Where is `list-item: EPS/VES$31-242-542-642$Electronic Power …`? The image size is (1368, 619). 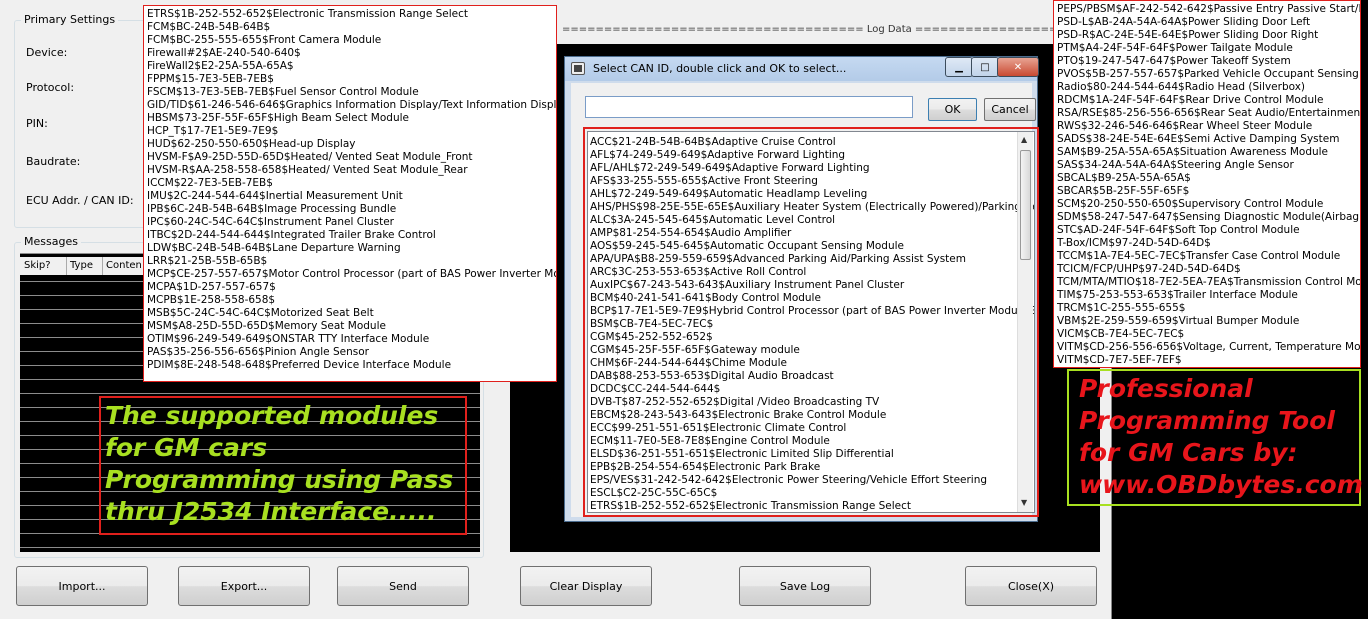
list-item: EPS/VES$31-242-542-642$Electronic Power … is located at coordinates (811, 480).